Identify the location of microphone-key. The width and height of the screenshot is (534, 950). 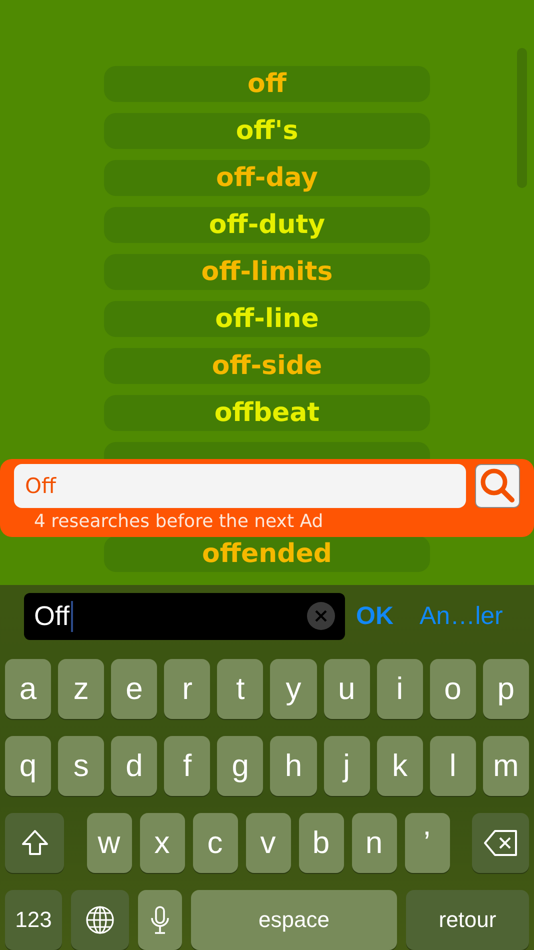
(160, 920).